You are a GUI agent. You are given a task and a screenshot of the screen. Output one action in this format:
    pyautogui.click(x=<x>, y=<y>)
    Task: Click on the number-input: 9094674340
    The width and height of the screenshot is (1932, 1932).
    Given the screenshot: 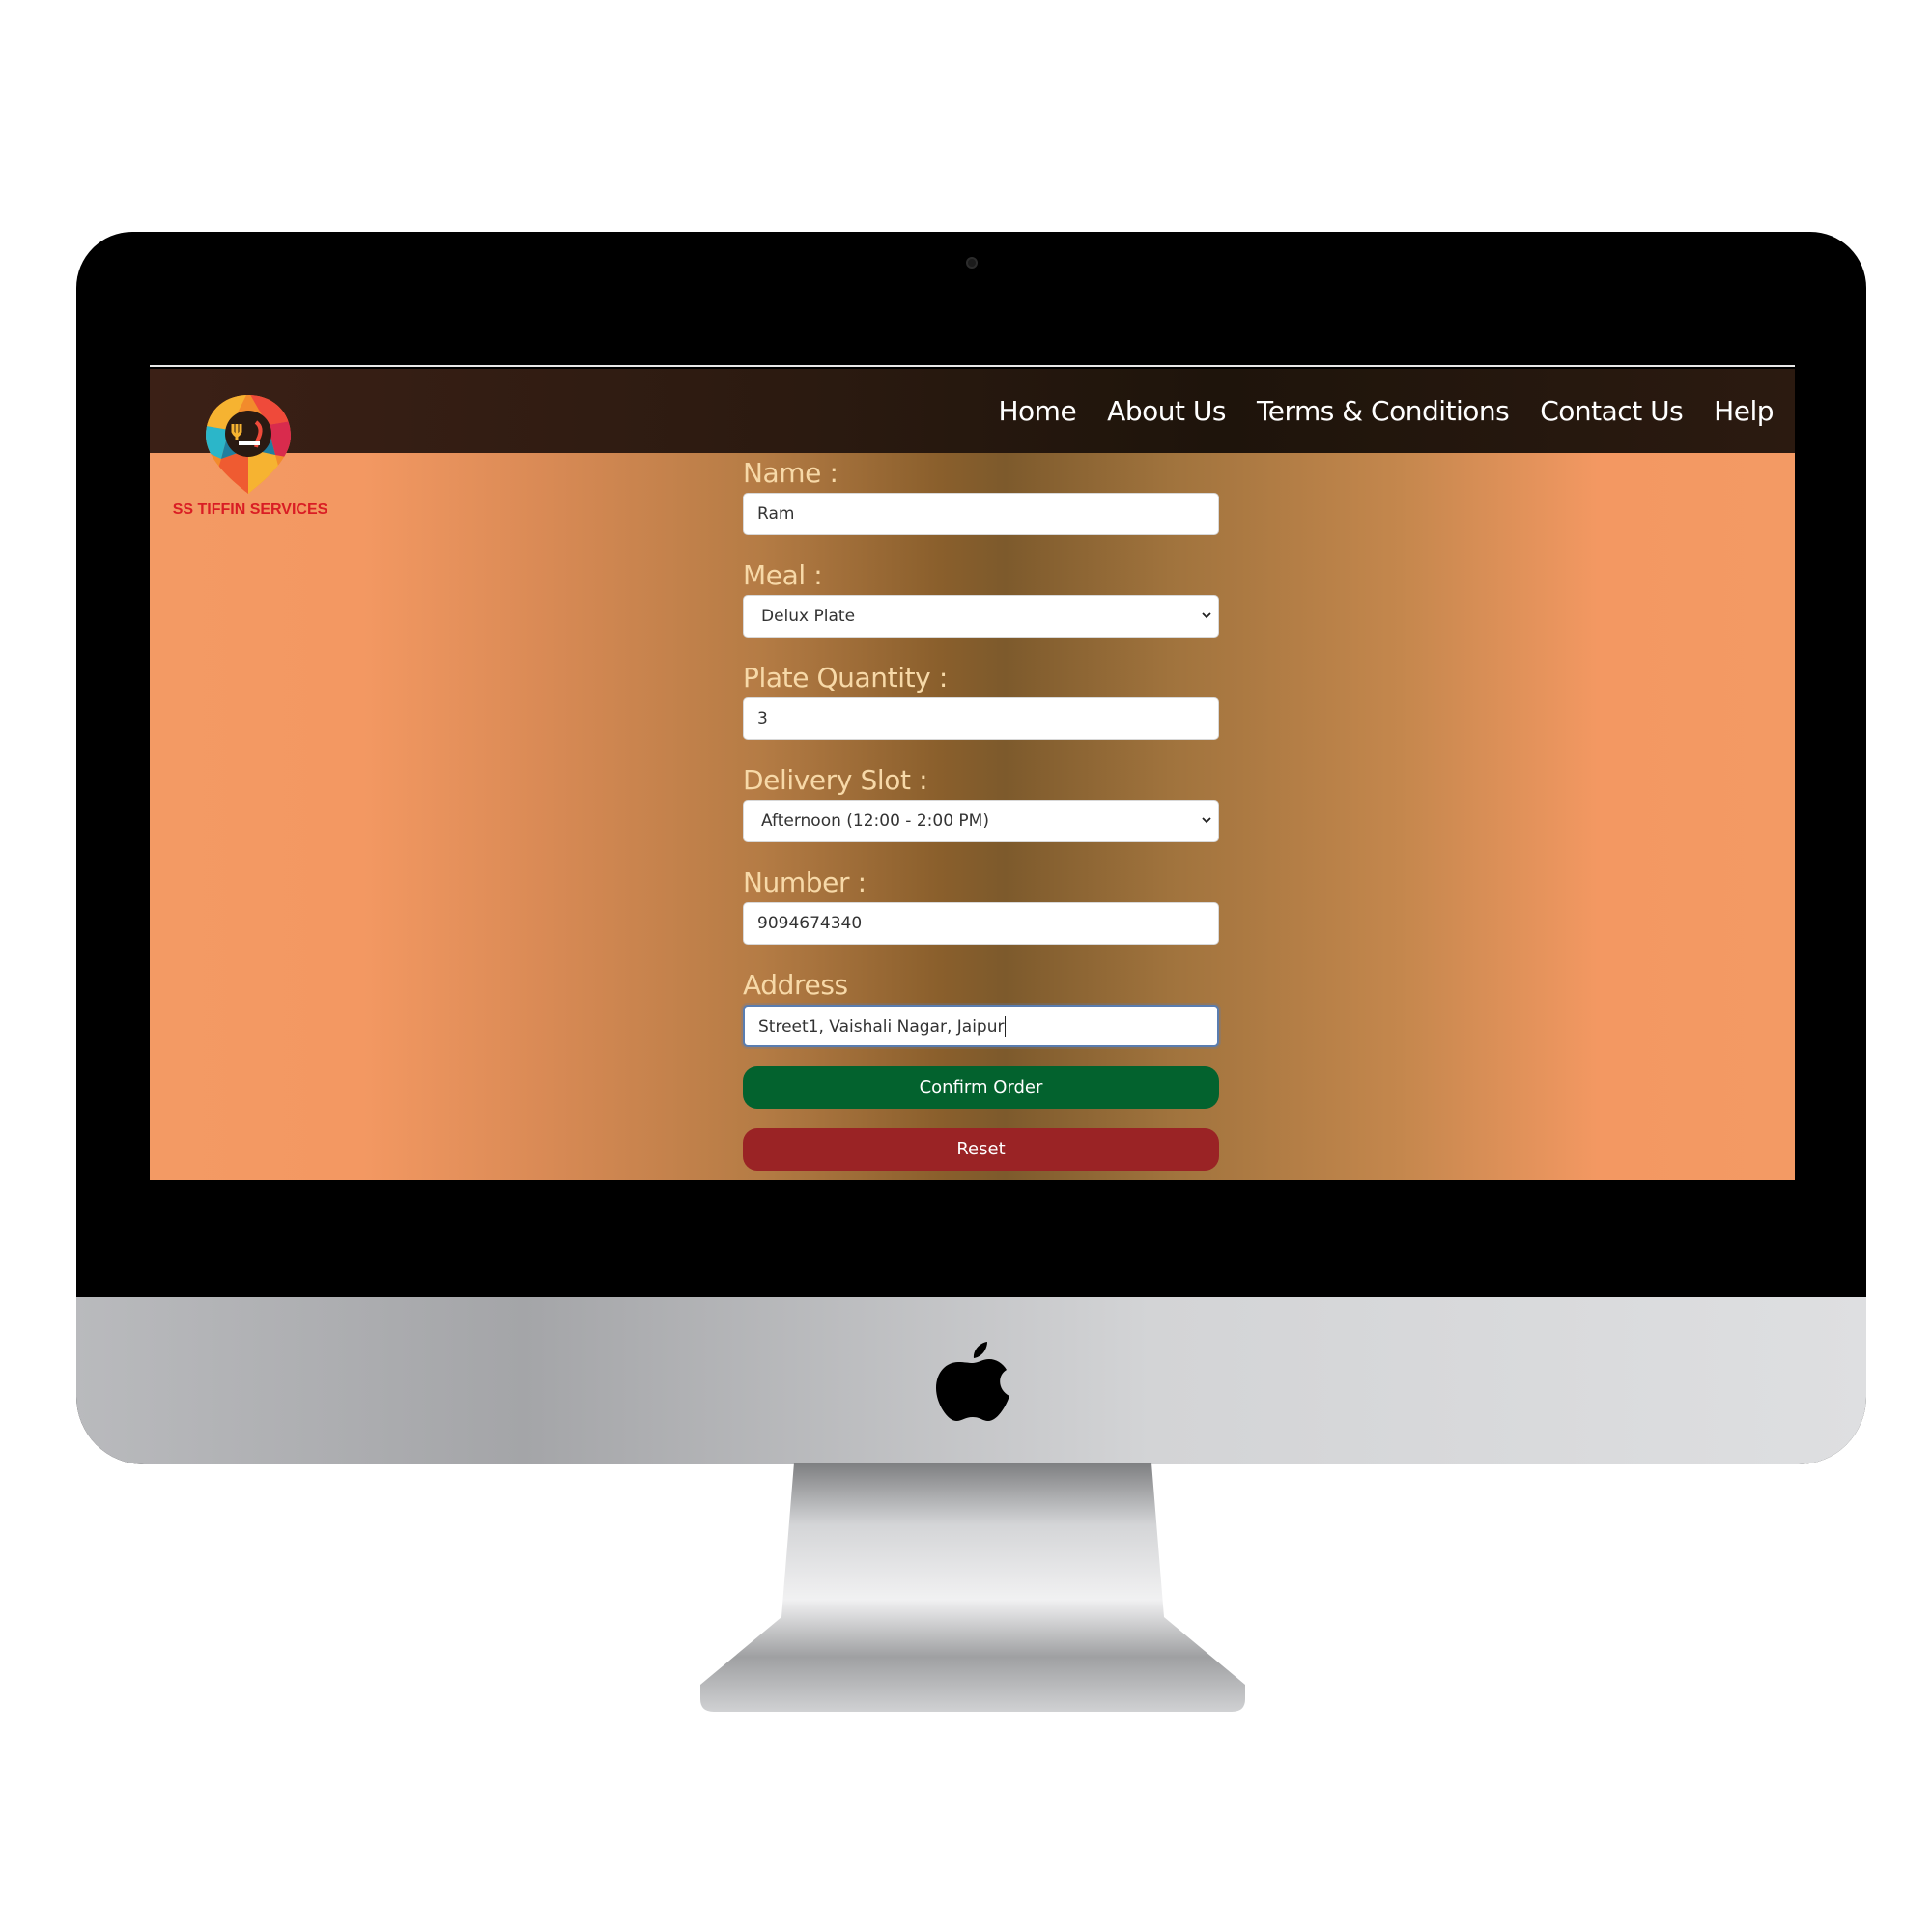 What is the action you would take?
    pyautogui.click(x=981, y=923)
    